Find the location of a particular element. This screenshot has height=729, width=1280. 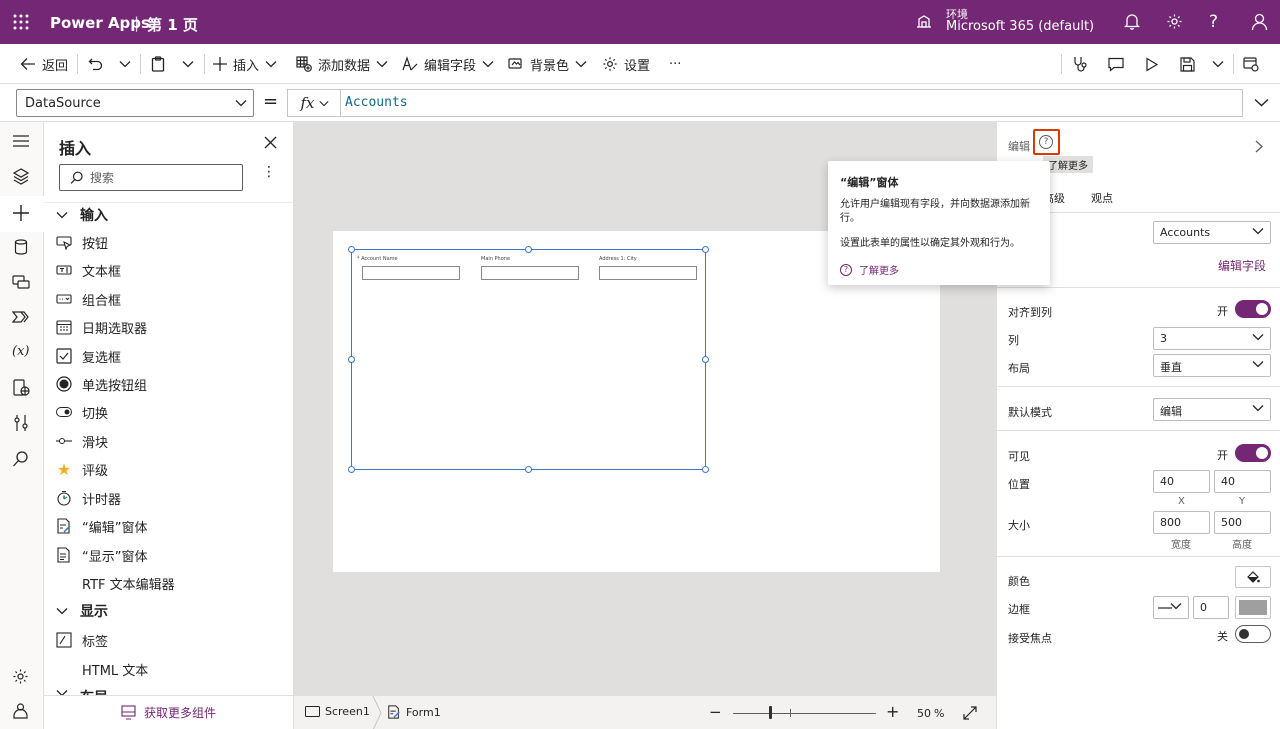

media-icon is located at coordinates (22, 283).